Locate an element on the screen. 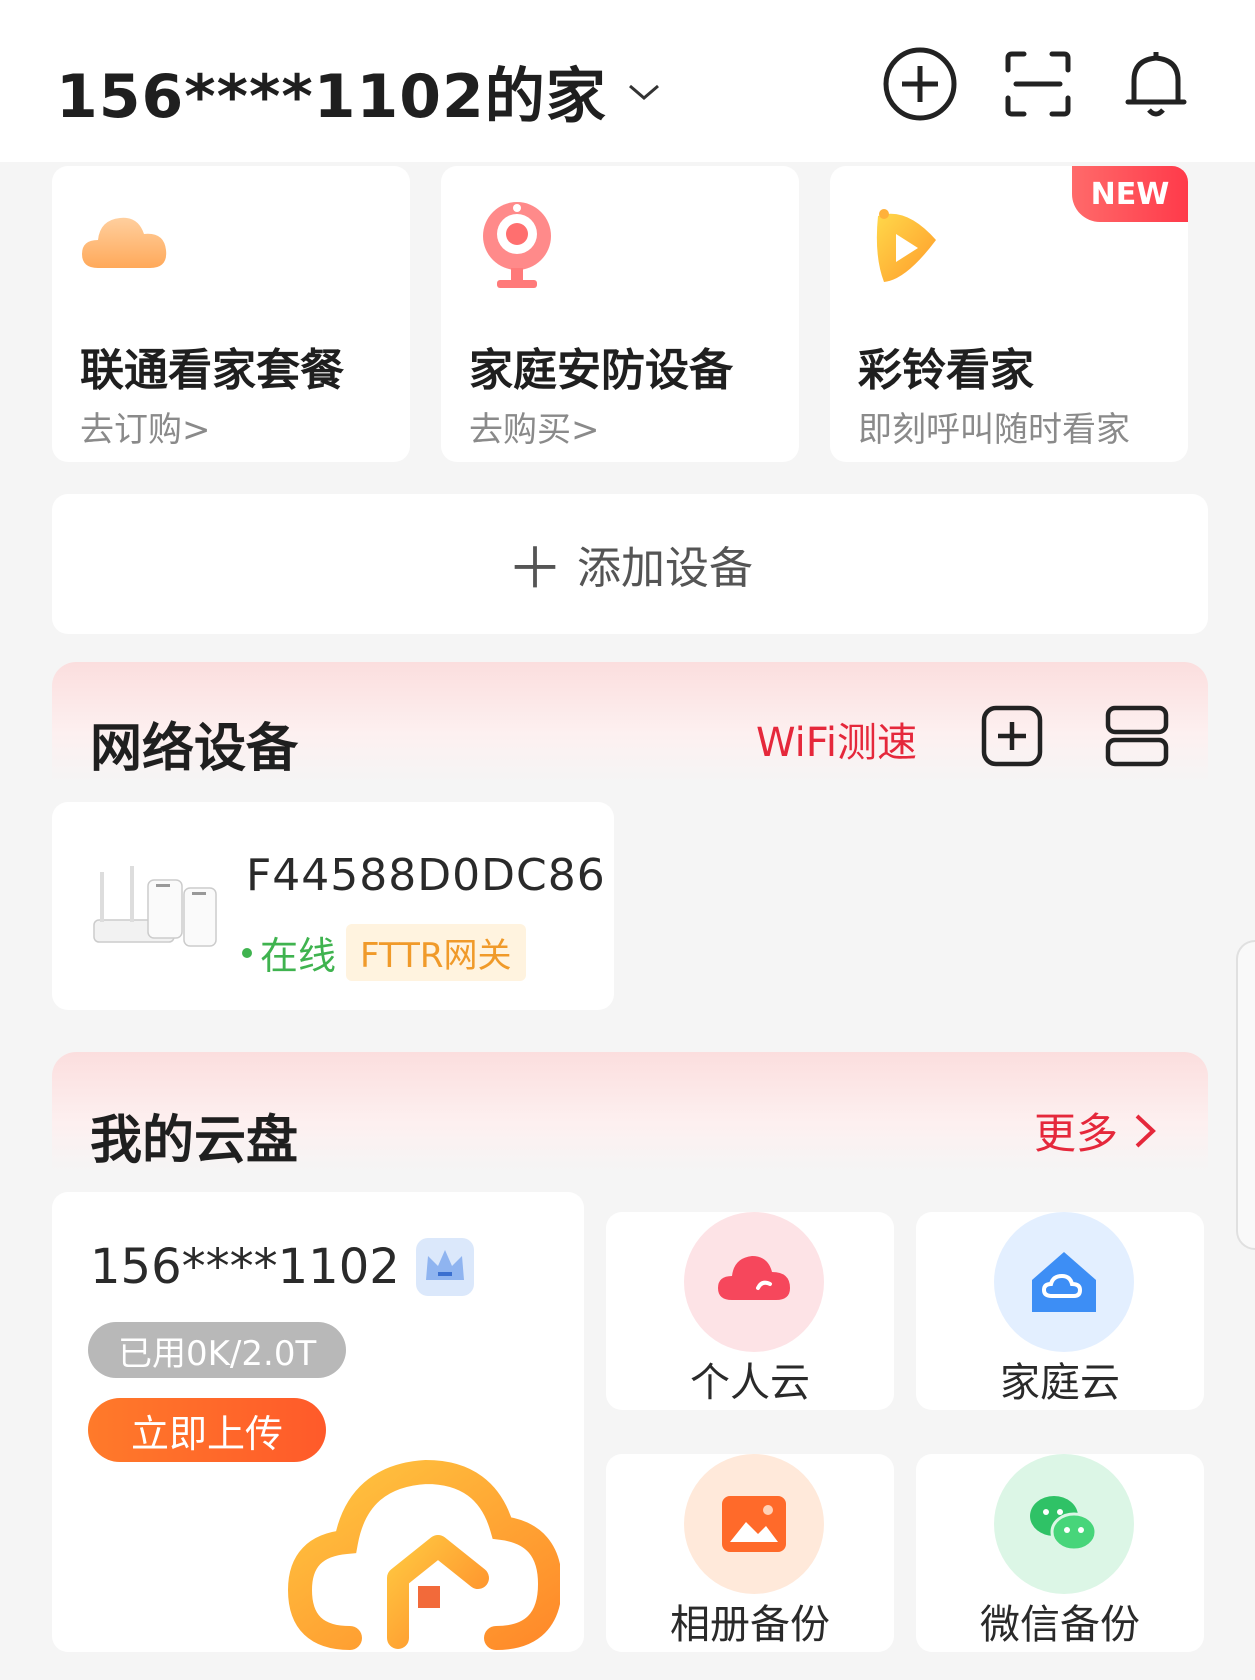 This screenshot has height=1680, width=1255. family-cloud-tile: 家庭云 is located at coordinates (1060, 1311).